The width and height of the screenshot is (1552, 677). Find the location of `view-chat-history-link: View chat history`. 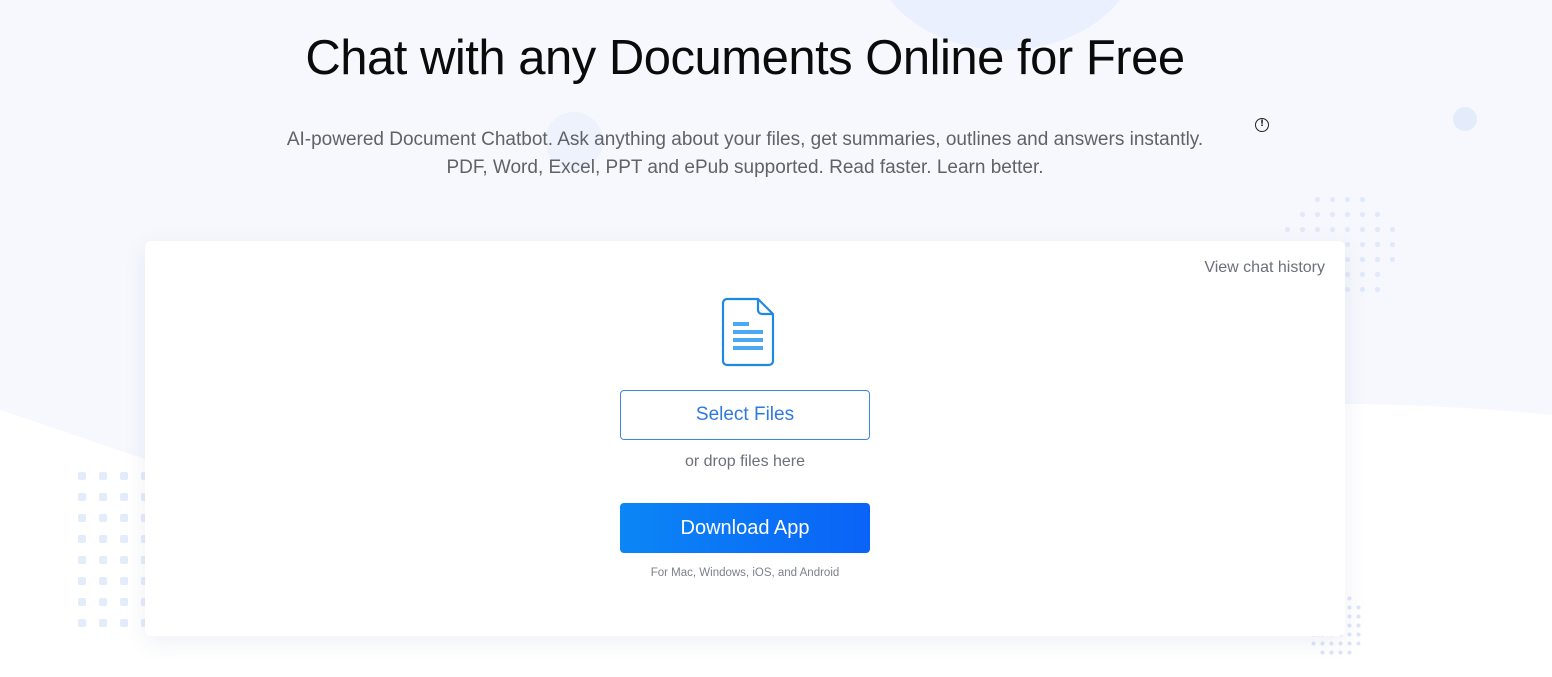

view-chat-history-link: View chat history is located at coordinates (1264, 268).